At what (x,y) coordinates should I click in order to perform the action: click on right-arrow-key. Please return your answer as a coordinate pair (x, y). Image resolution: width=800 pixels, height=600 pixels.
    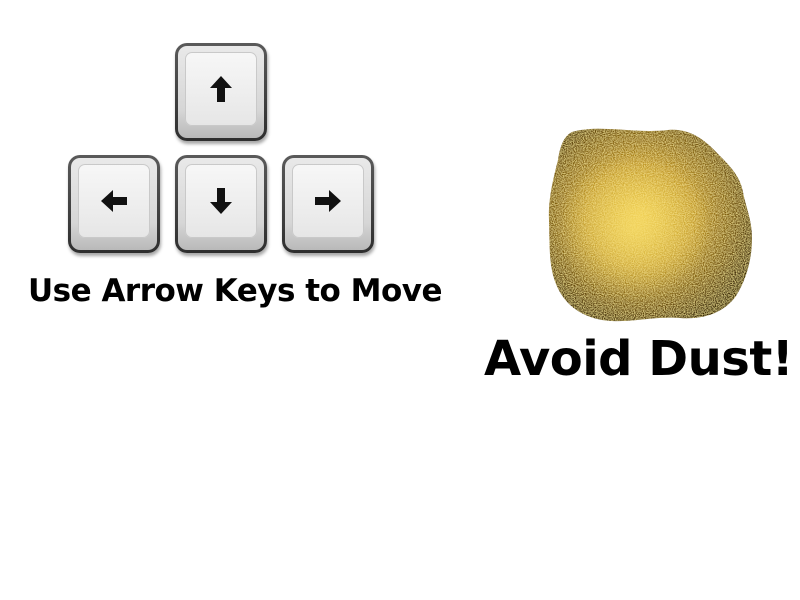
    Looking at the image, I should click on (328, 204).